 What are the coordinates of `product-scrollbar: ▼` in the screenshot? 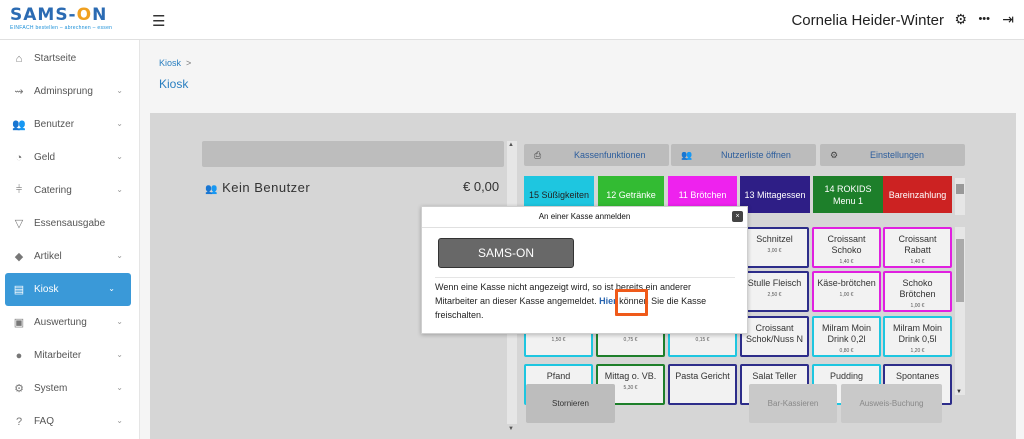 It's located at (960, 311).